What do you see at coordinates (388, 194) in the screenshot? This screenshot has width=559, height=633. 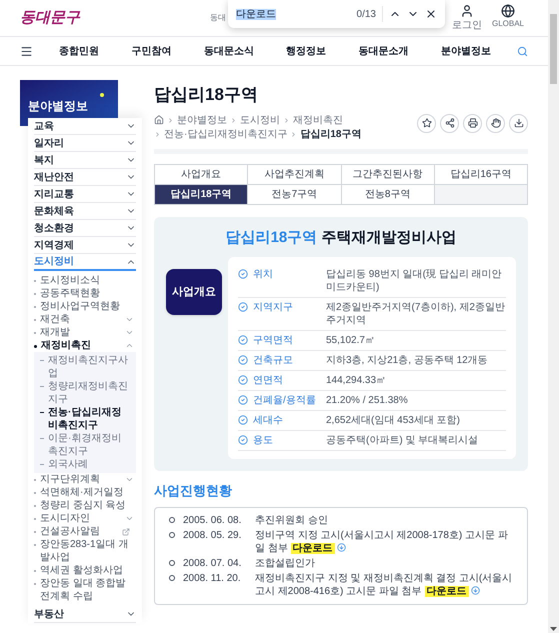 I see `tab: 전농8구역` at bounding box center [388, 194].